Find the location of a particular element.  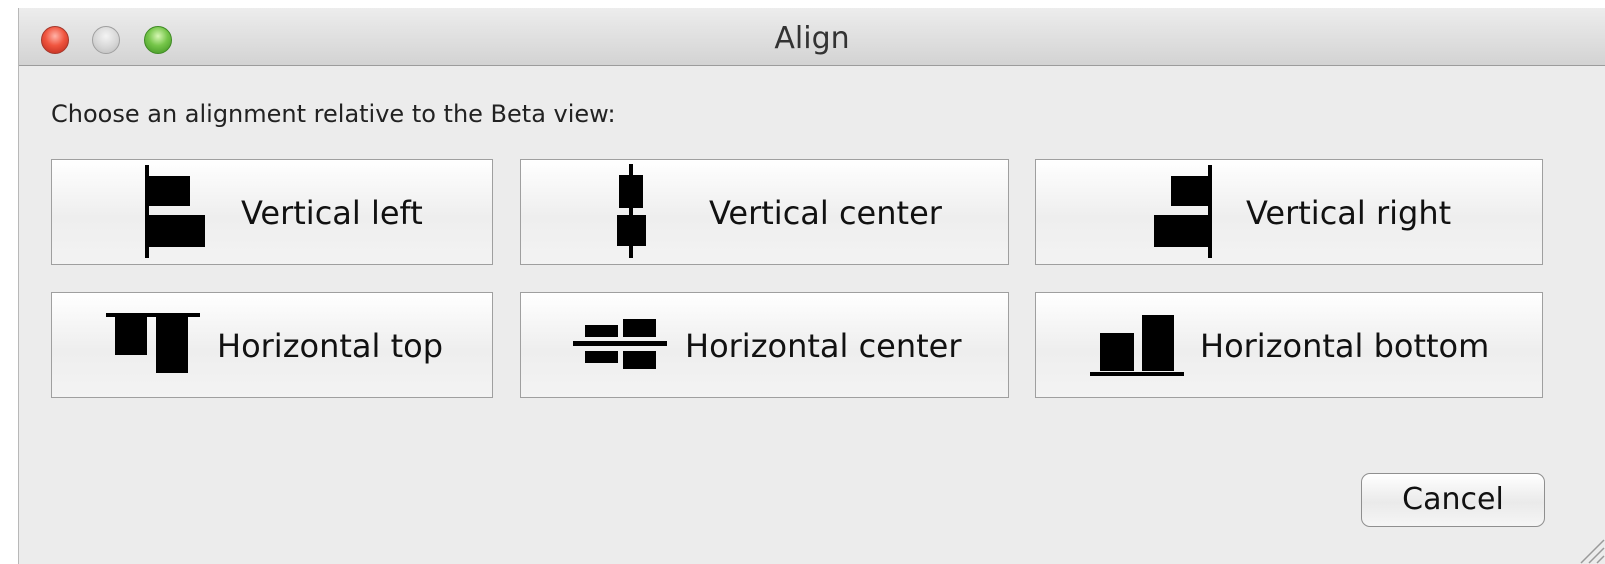

vertical-center-label: Vertical center is located at coordinates (825, 213).